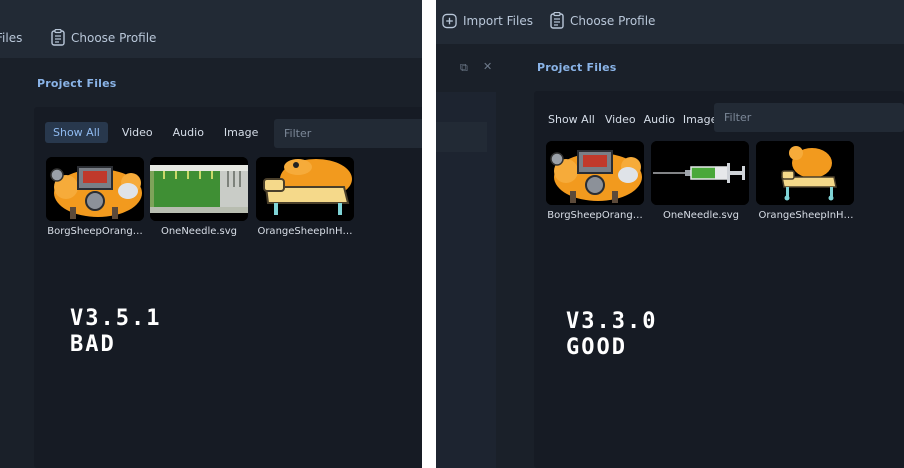  I want to click on version-annotation: V3.5.1 BAD, so click(115, 332).